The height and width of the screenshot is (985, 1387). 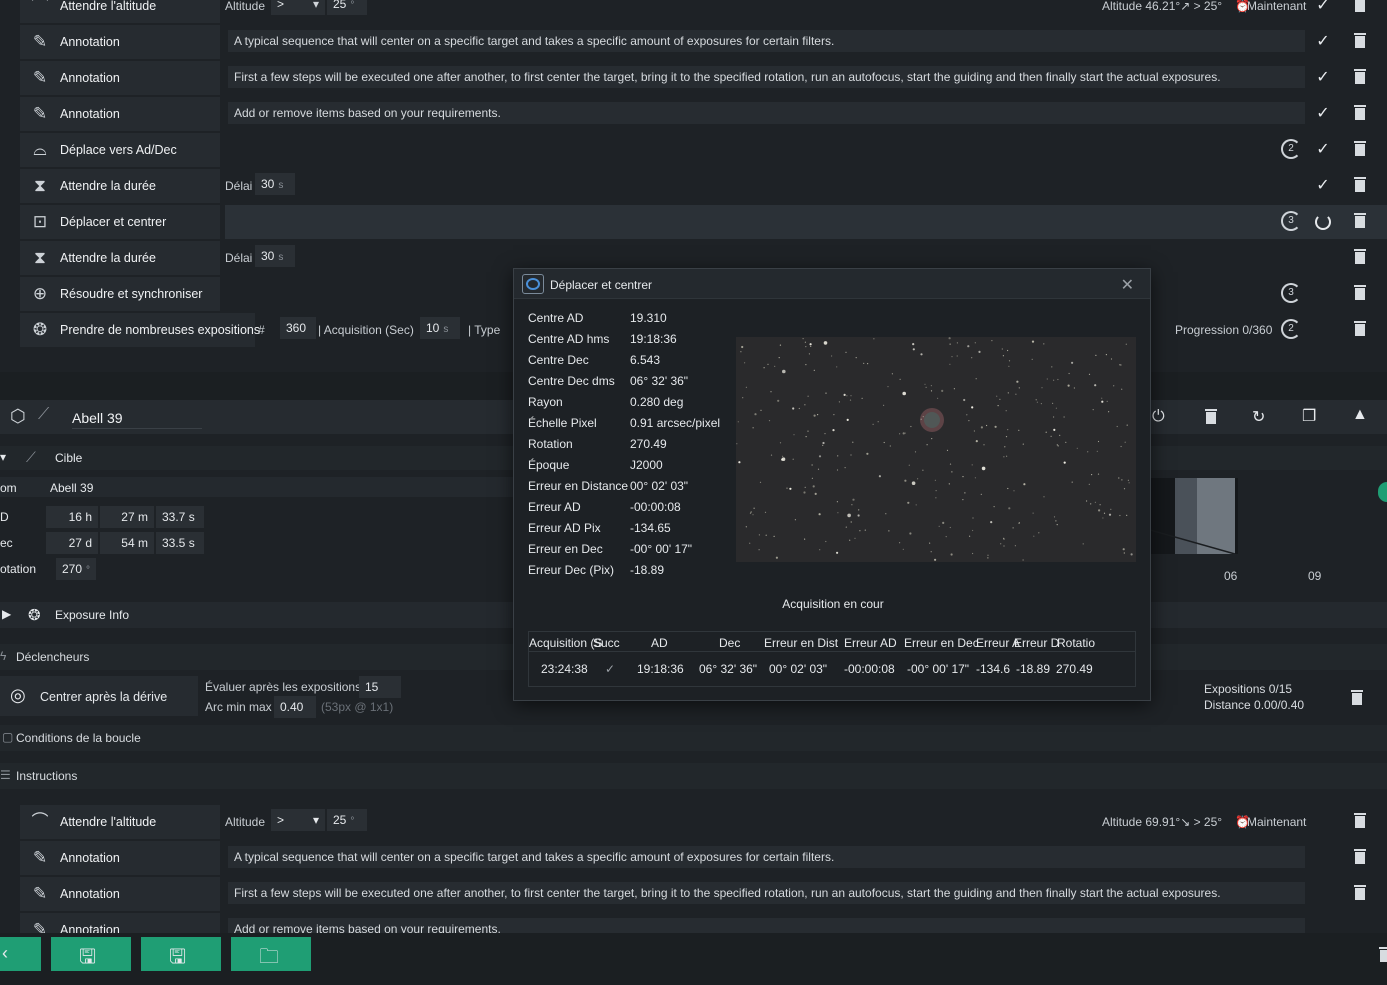 What do you see at coordinates (693, 738) in the screenshot?
I see `loop-conditions-header: ▢ Conditions de la boucle` at bounding box center [693, 738].